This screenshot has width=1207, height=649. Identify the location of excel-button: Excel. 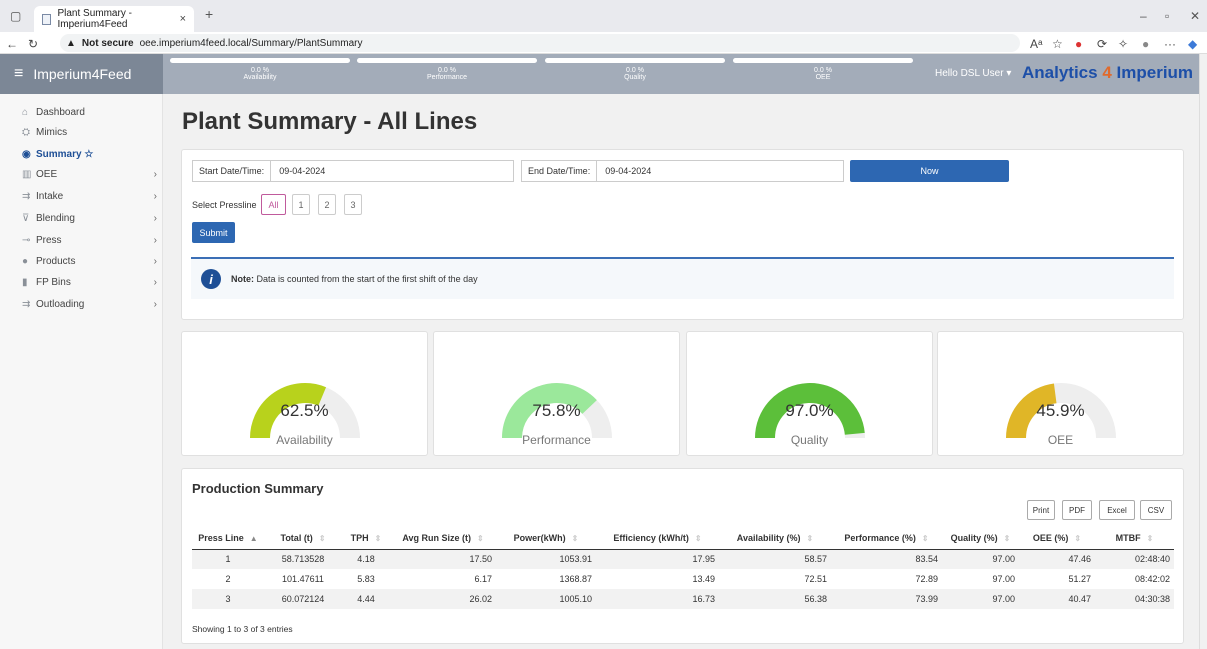
(1117, 510).